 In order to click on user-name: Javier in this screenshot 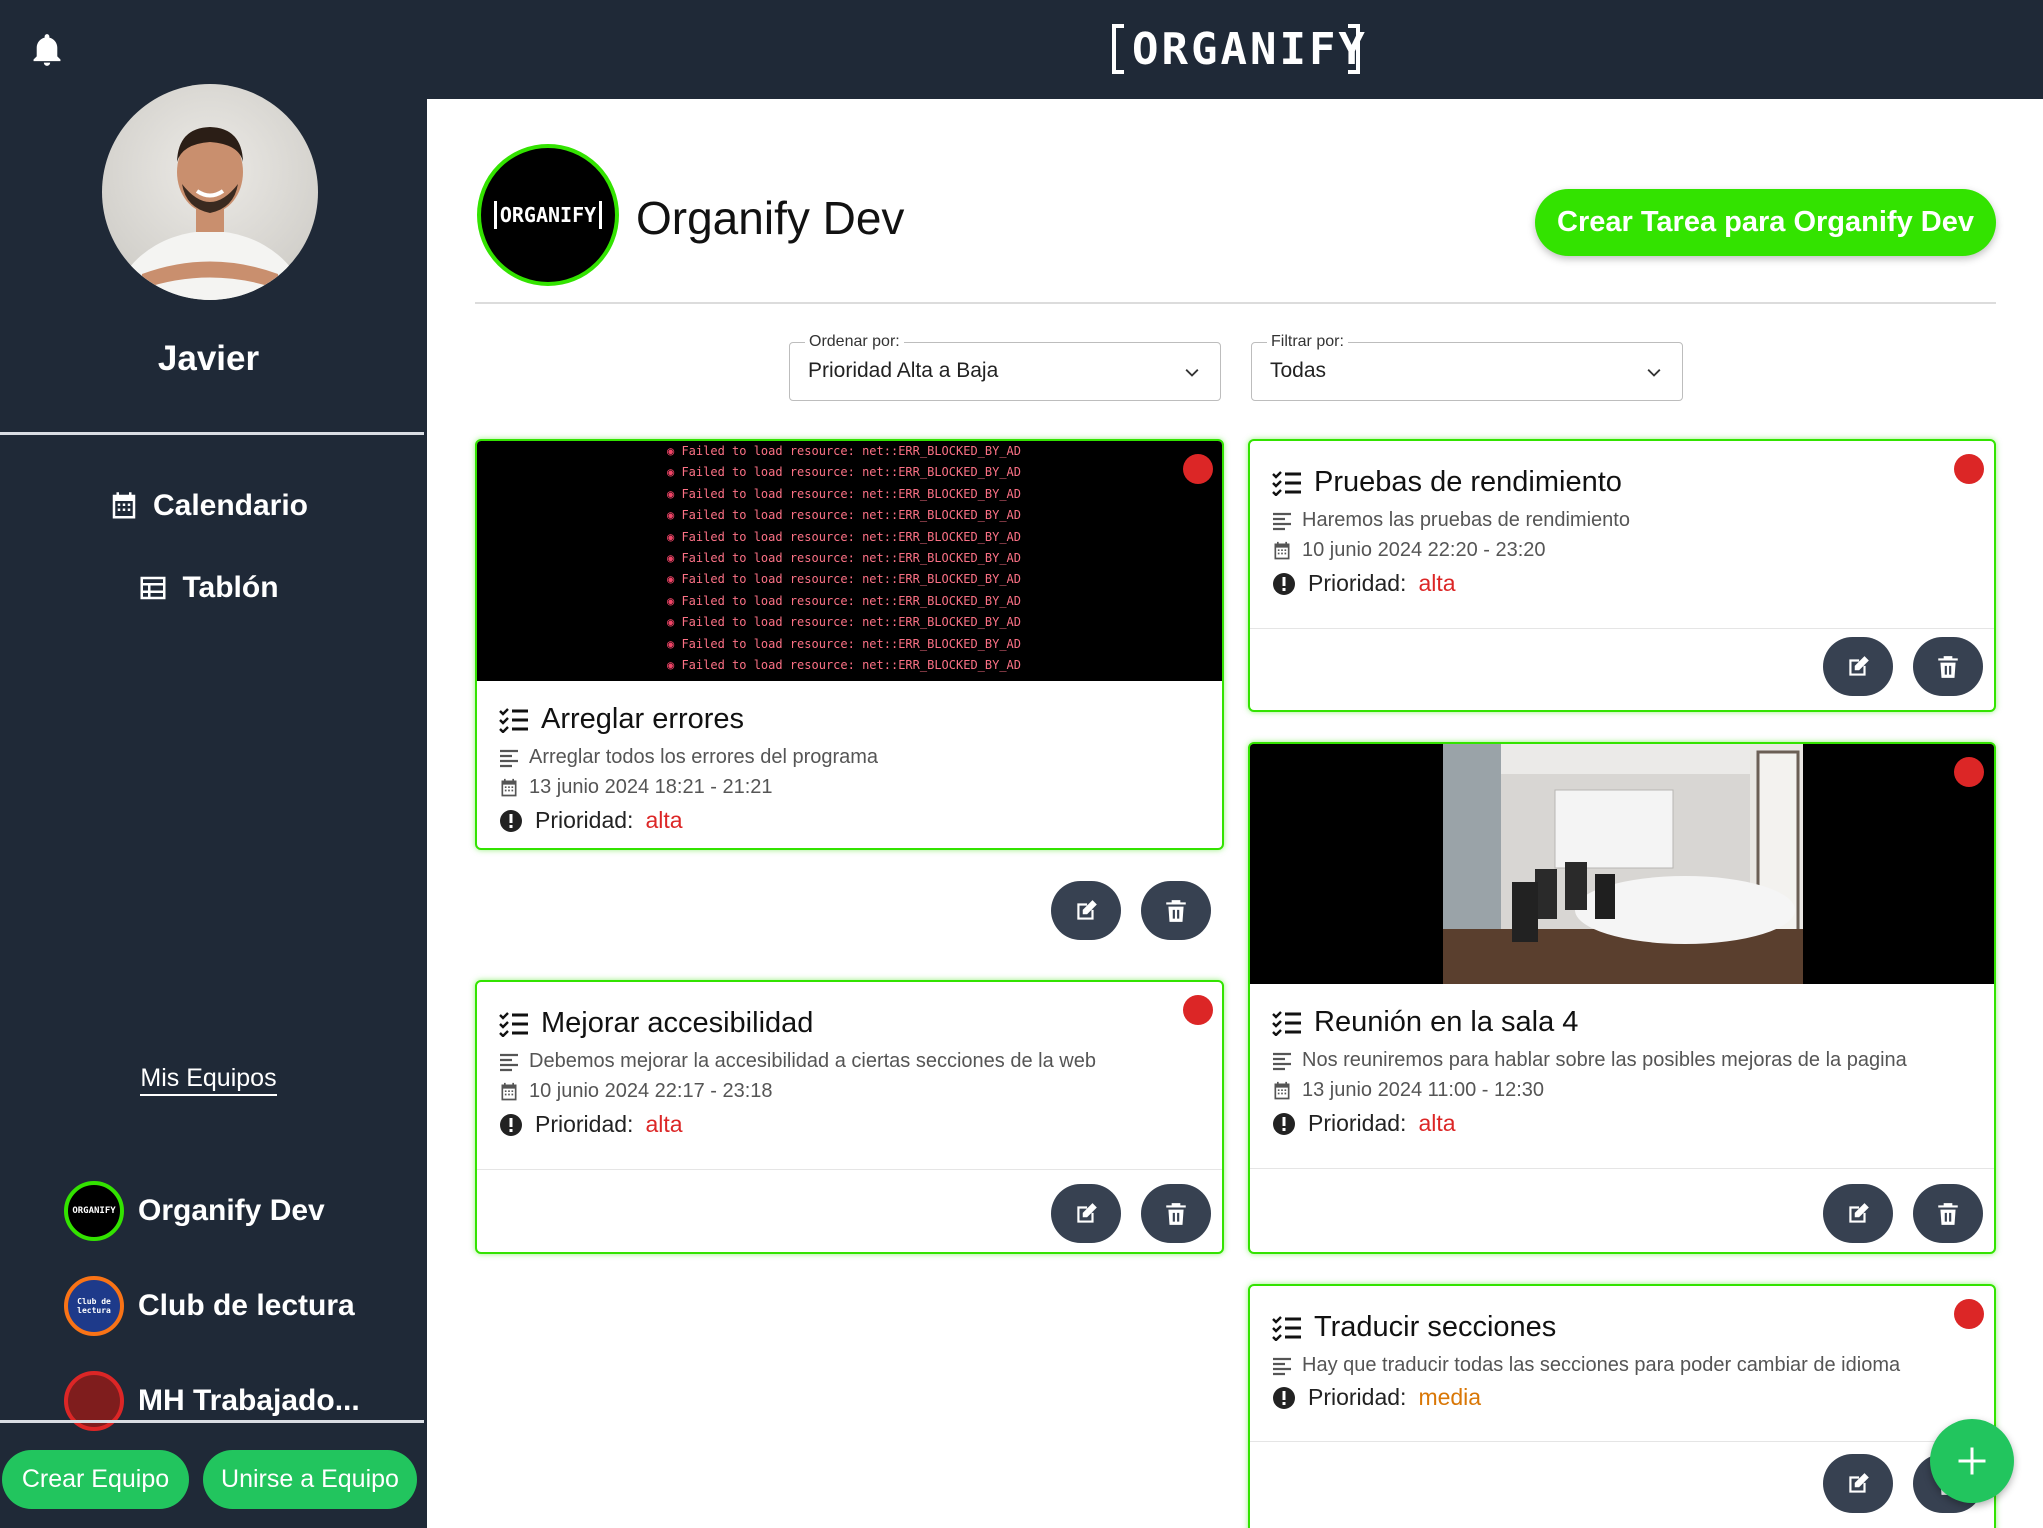, I will do `click(208, 358)`.